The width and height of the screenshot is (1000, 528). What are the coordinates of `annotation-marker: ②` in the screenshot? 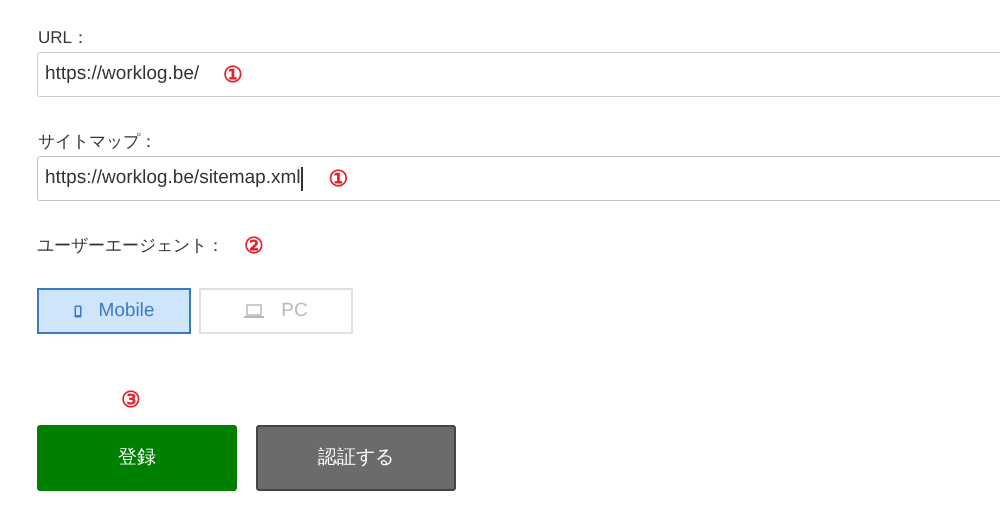 It's located at (254, 246).